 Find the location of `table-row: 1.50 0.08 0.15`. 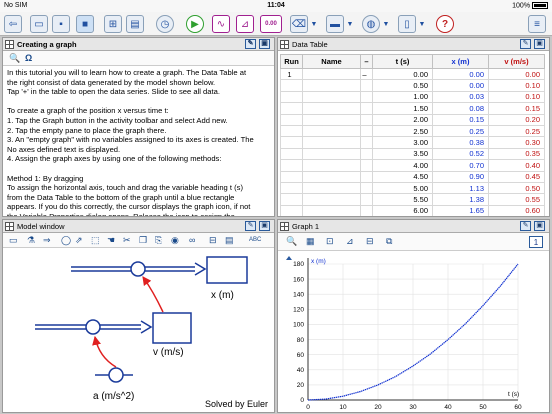

table-row: 1.50 0.08 0.15 is located at coordinates (412, 108).